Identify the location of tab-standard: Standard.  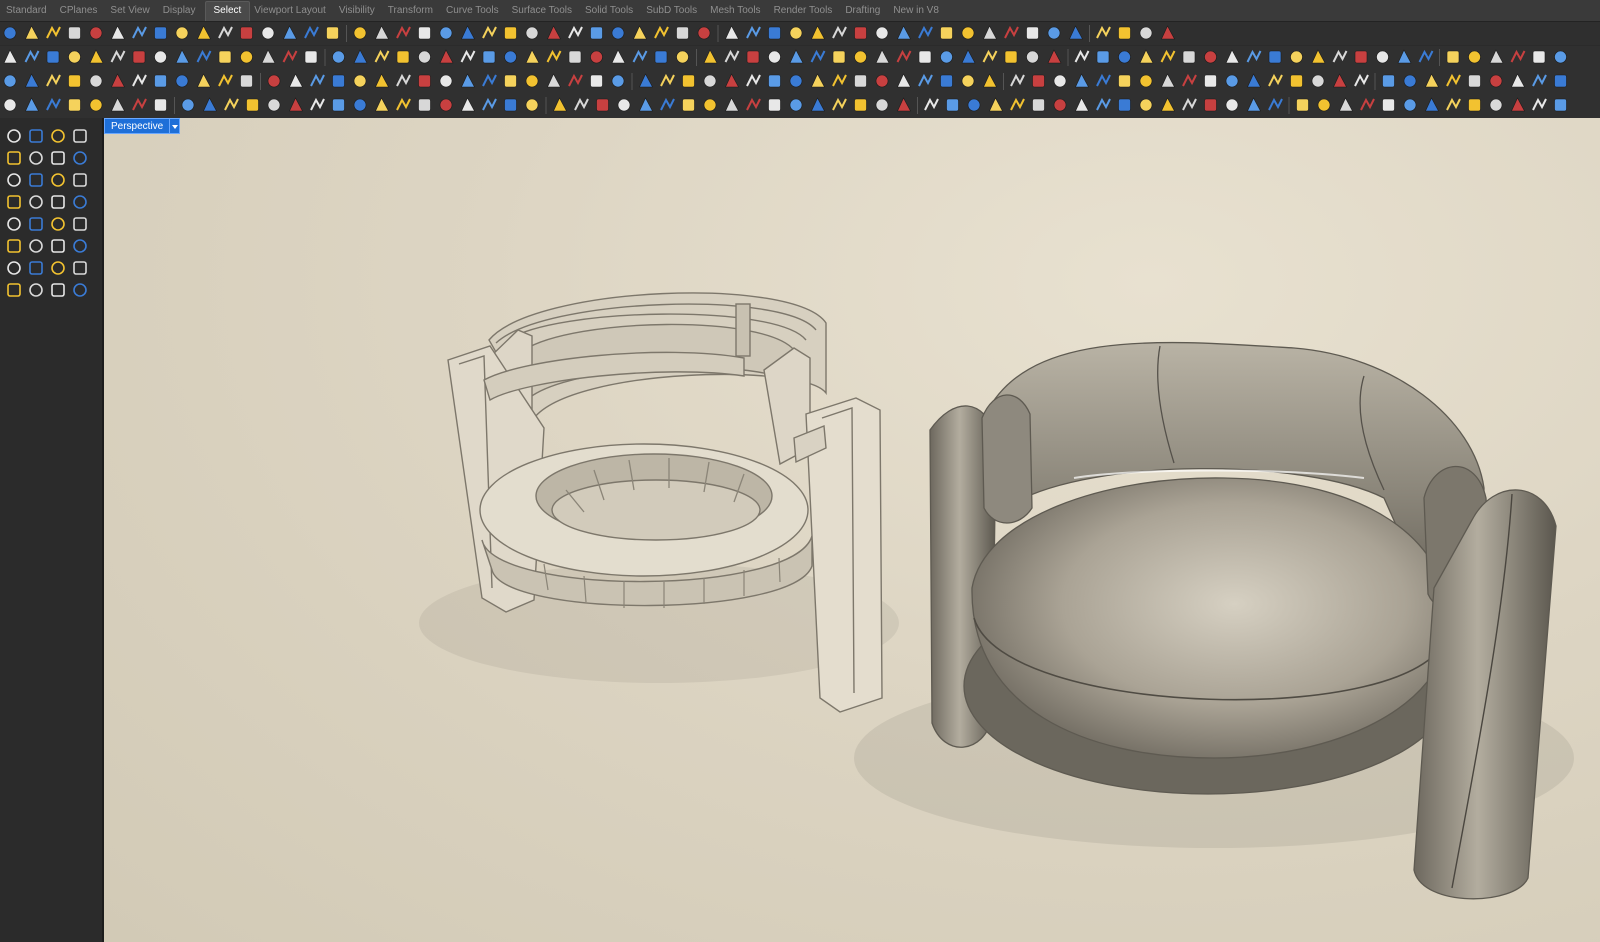
(29, 12).